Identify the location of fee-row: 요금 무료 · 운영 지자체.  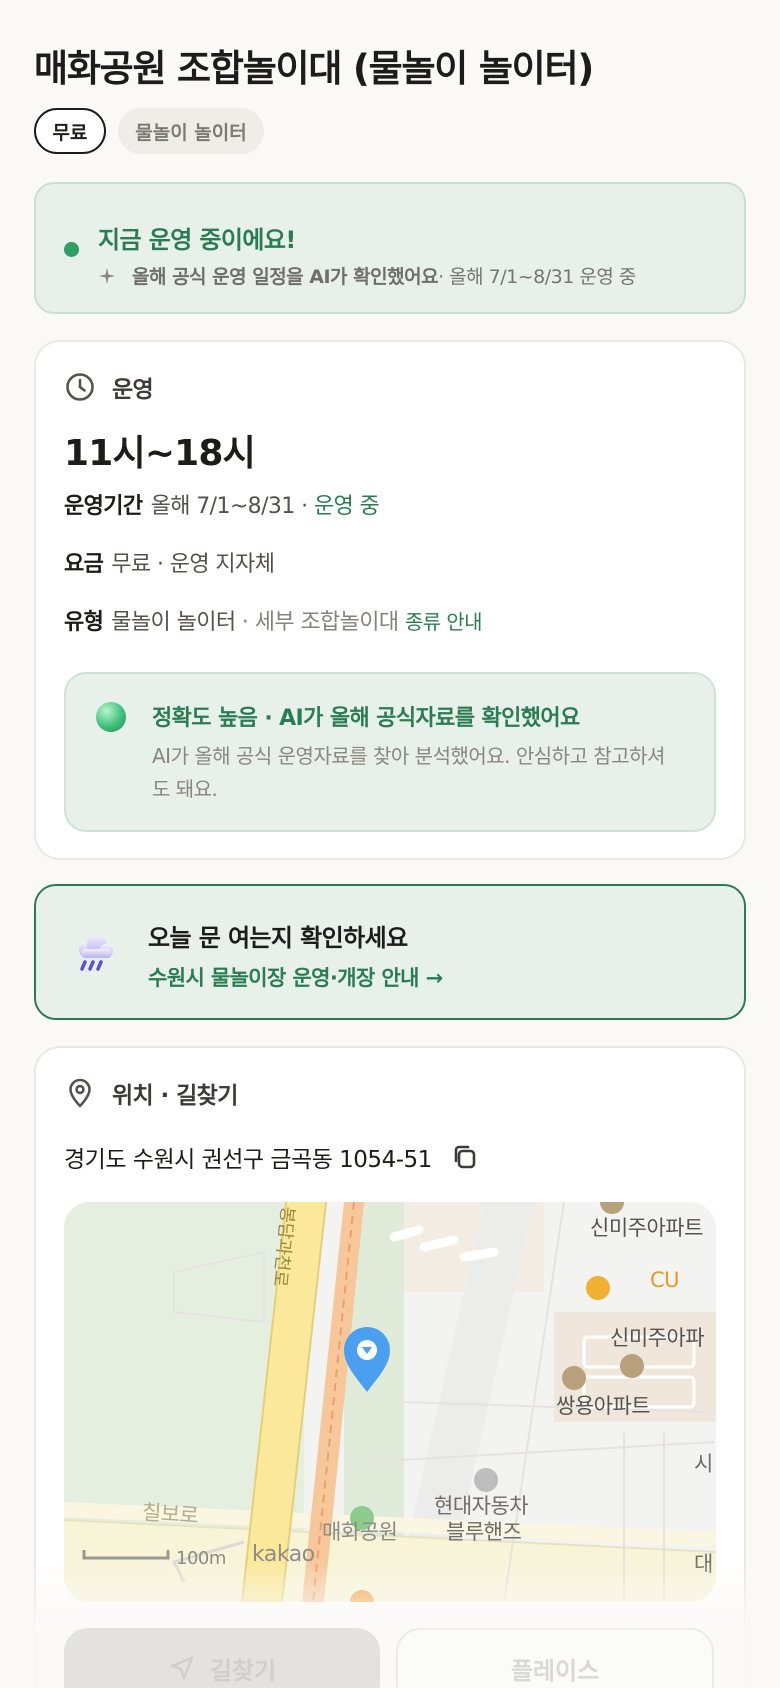
(169, 562).